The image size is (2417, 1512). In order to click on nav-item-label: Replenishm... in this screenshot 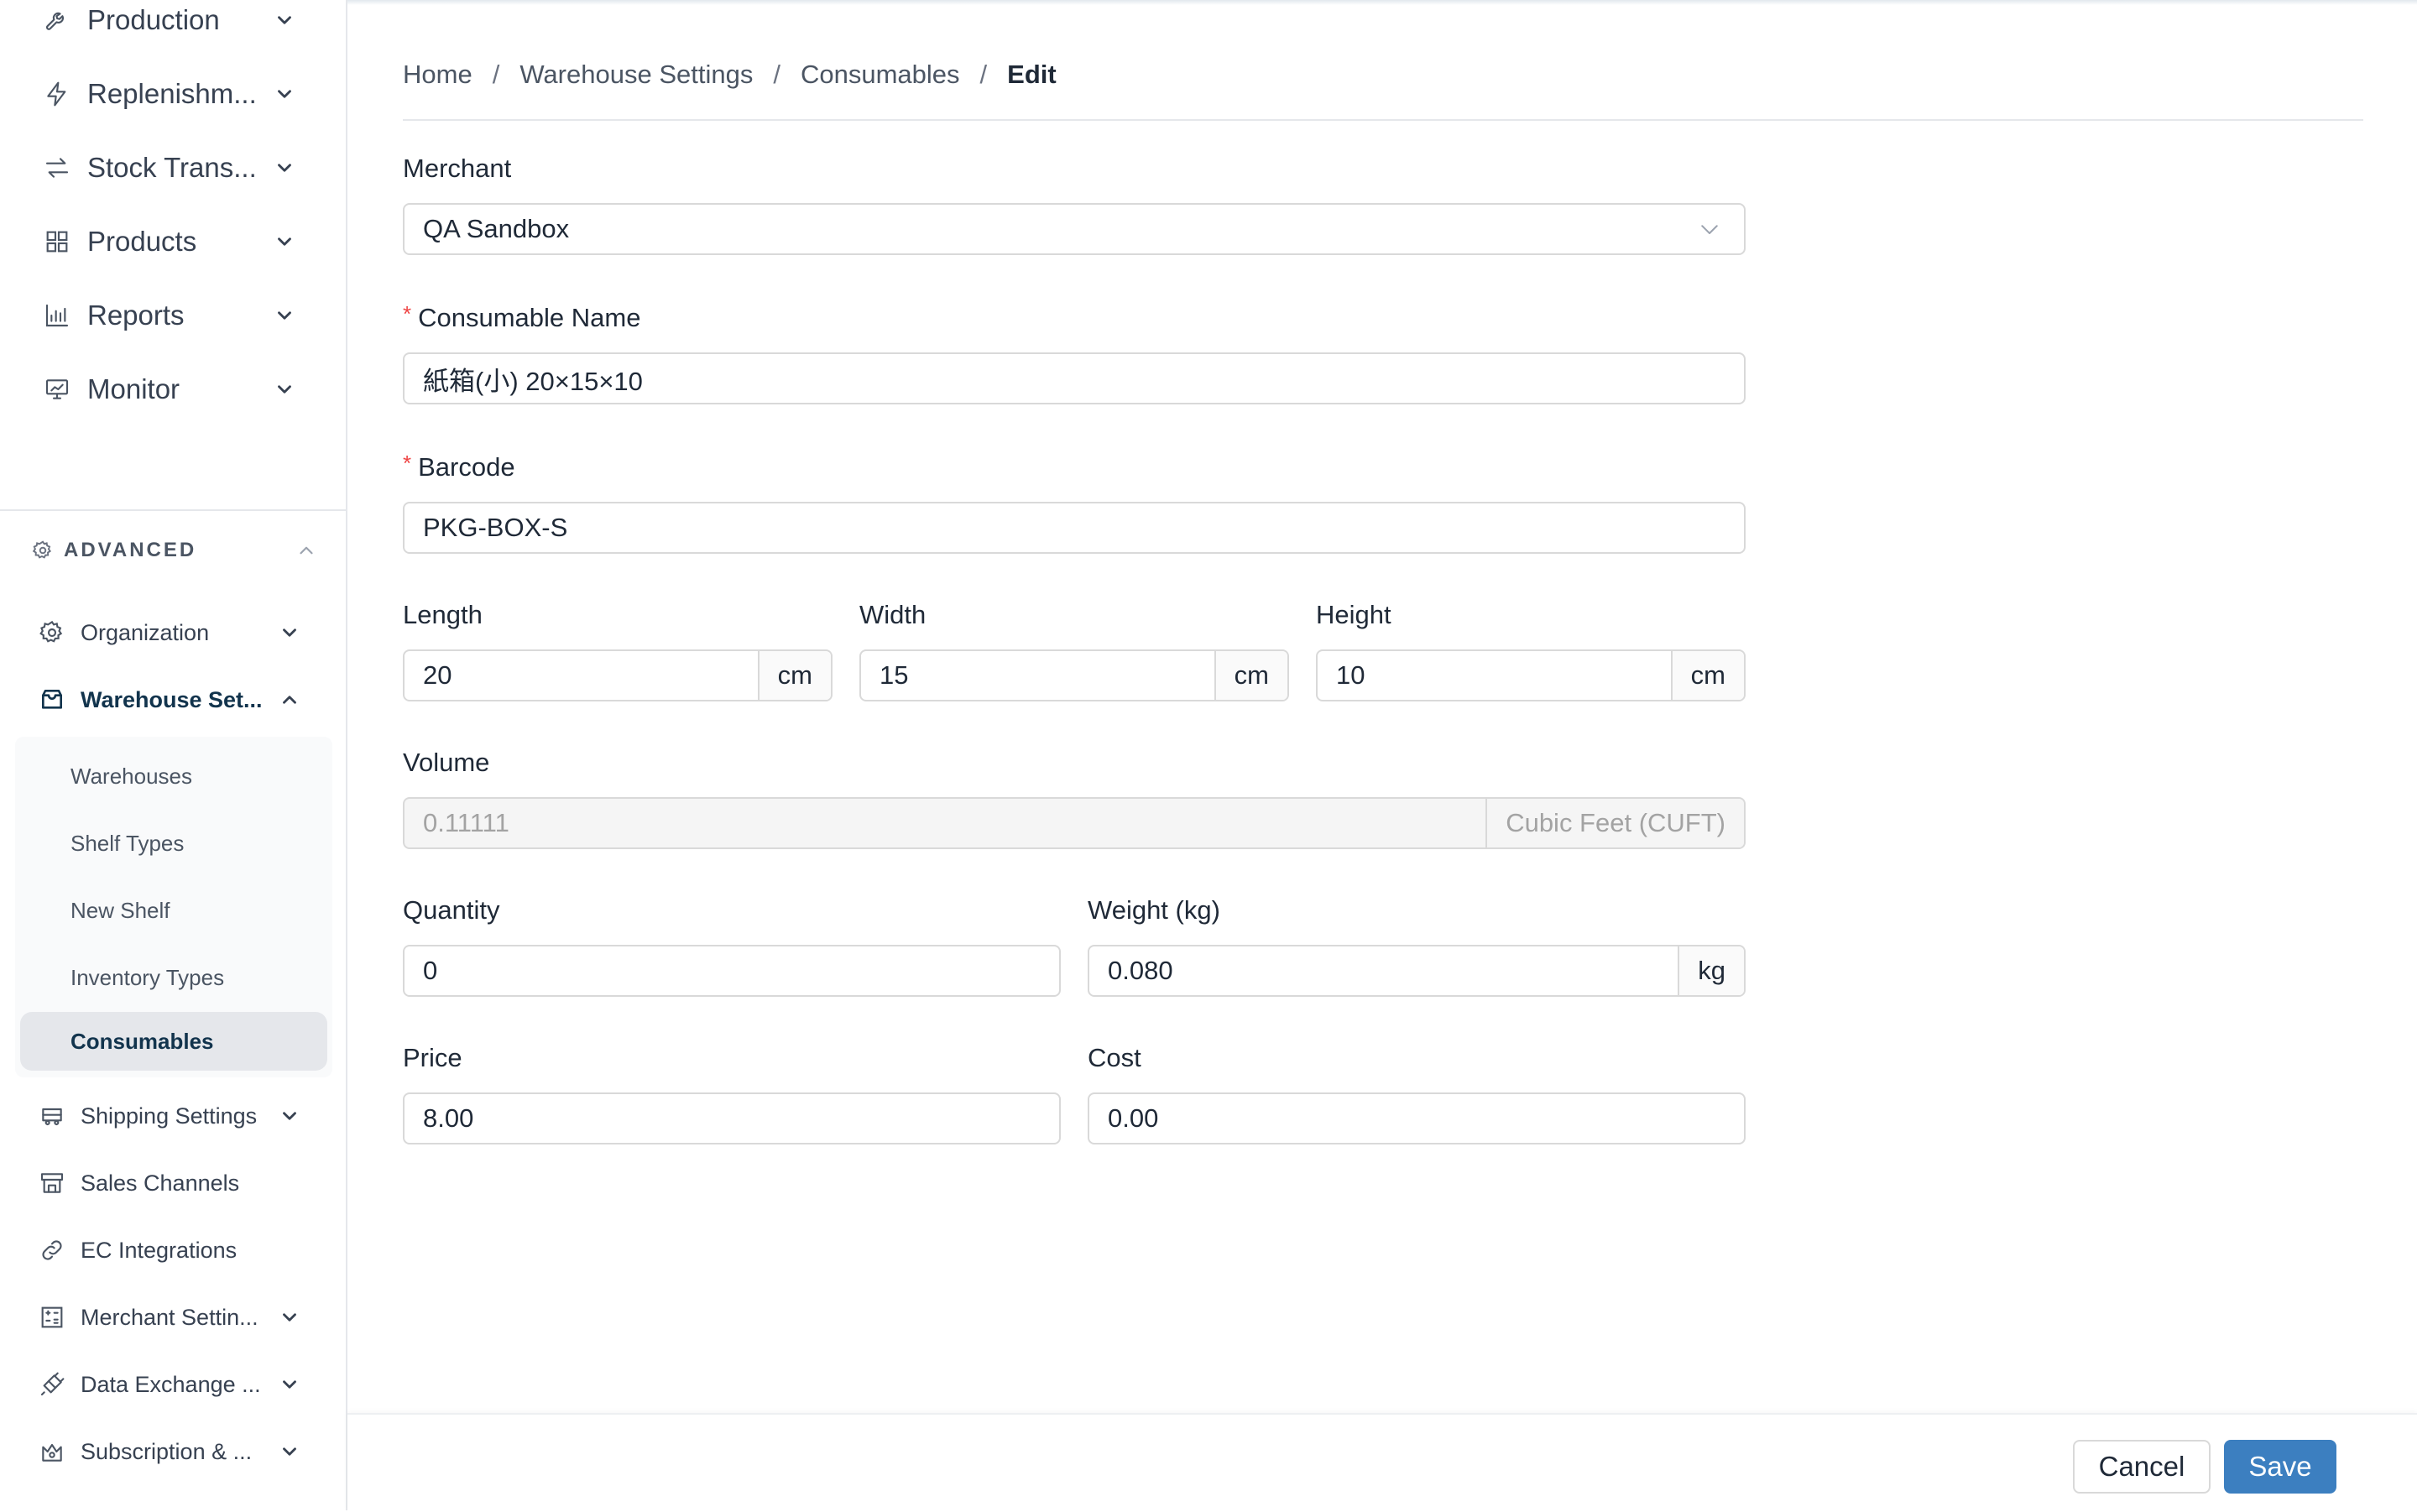, I will do `click(172, 94)`.